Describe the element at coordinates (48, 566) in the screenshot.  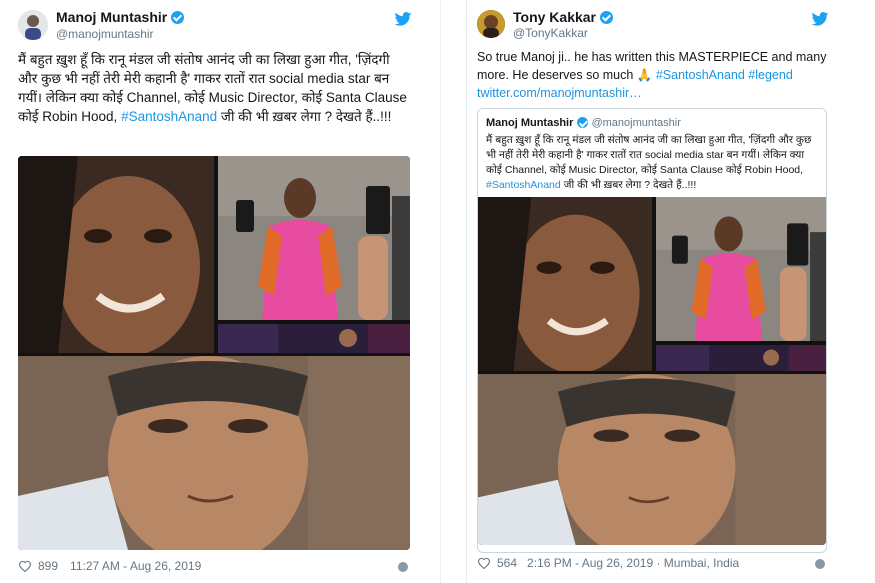
I see `like-count: 899` at that location.